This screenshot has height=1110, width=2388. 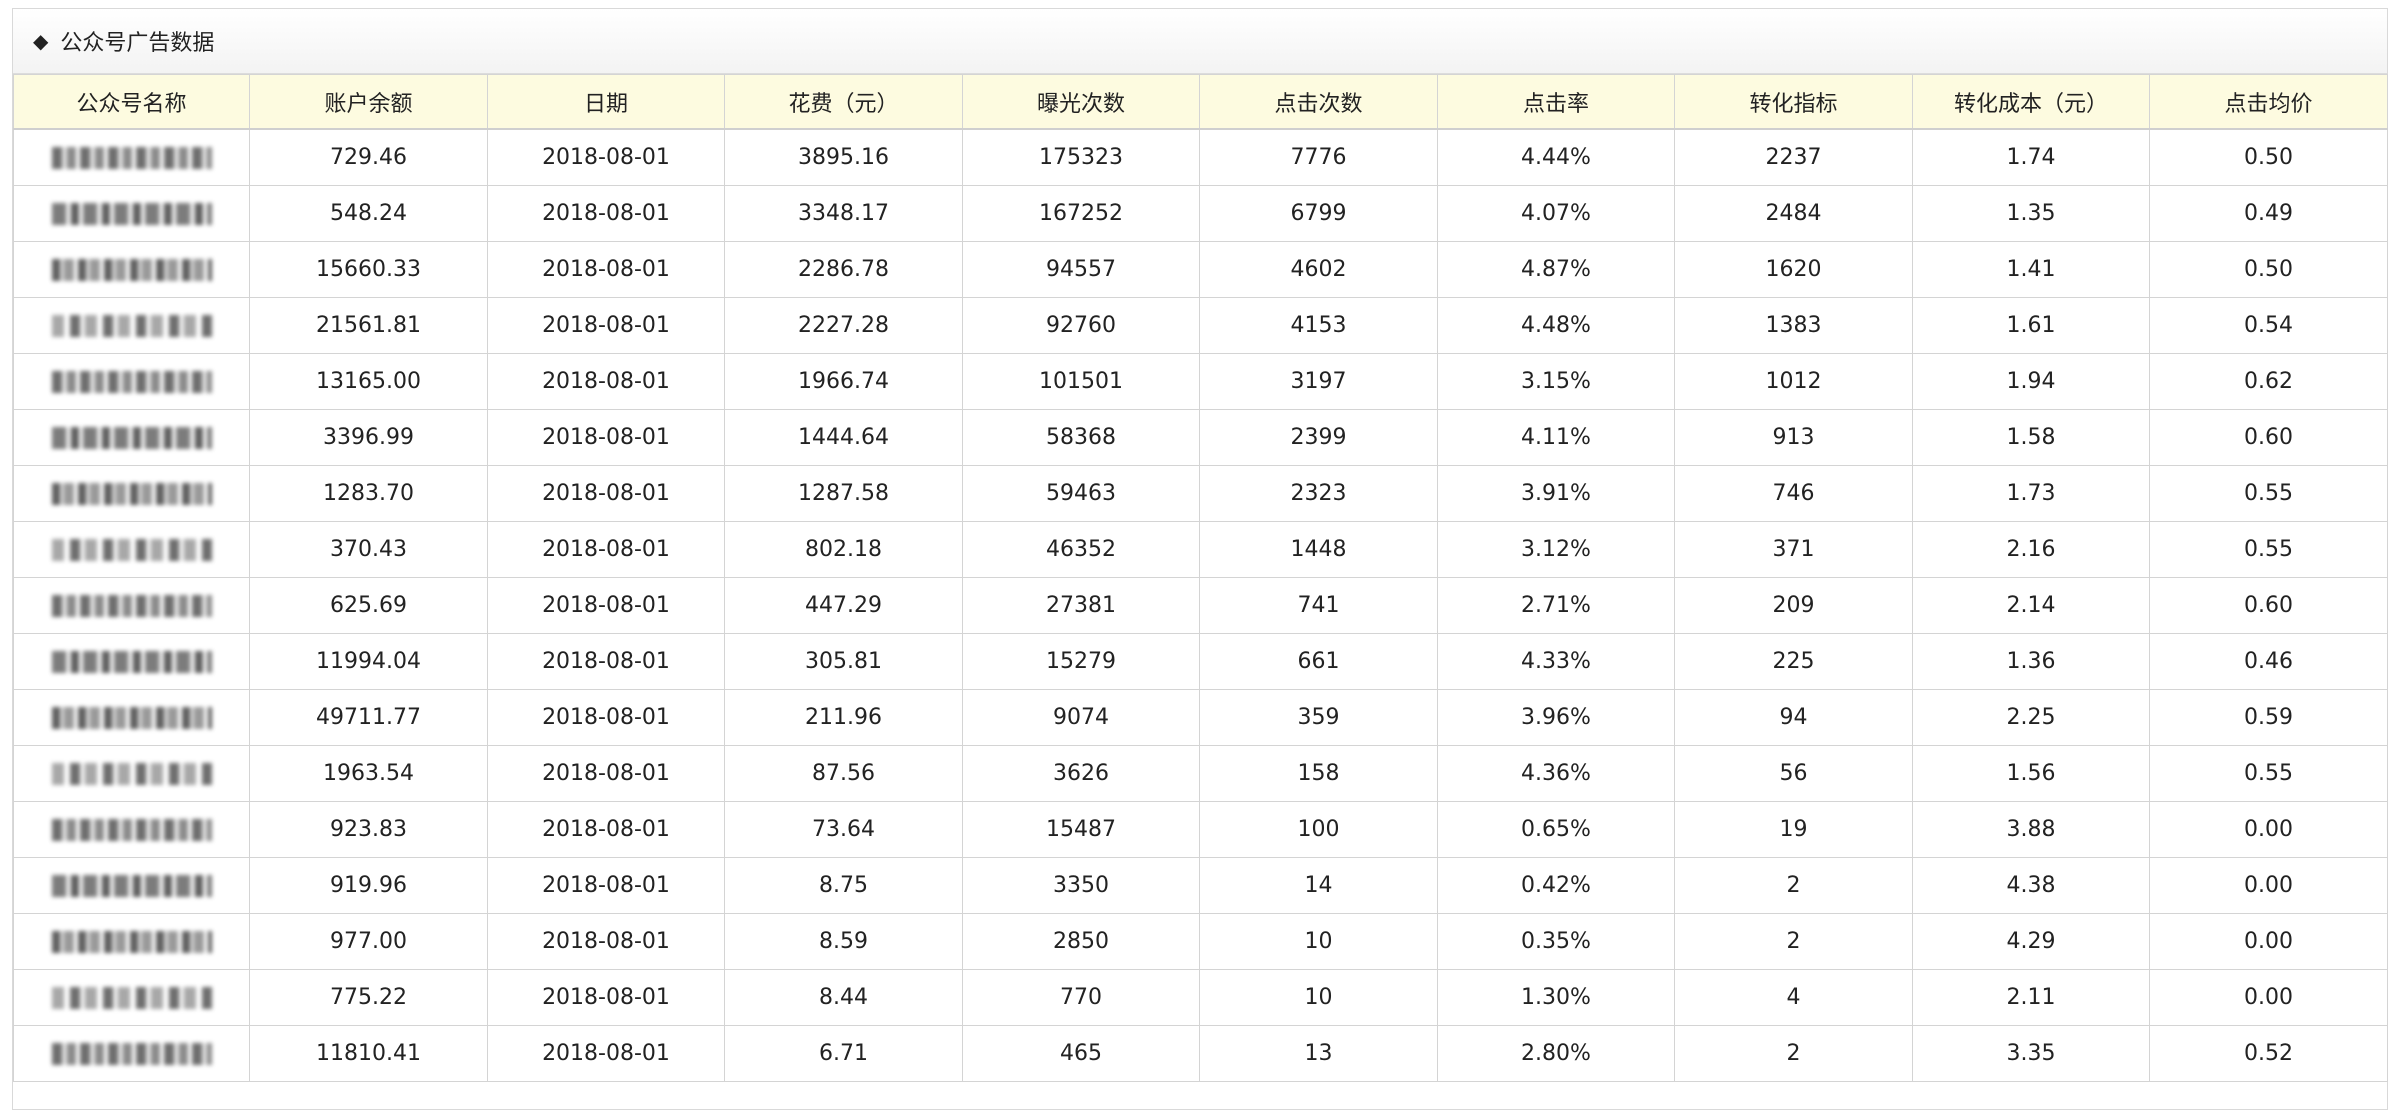 What do you see at coordinates (1318, 157) in the screenshot?
I see `cell-clicks: 7776` at bounding box center [1318, 157].